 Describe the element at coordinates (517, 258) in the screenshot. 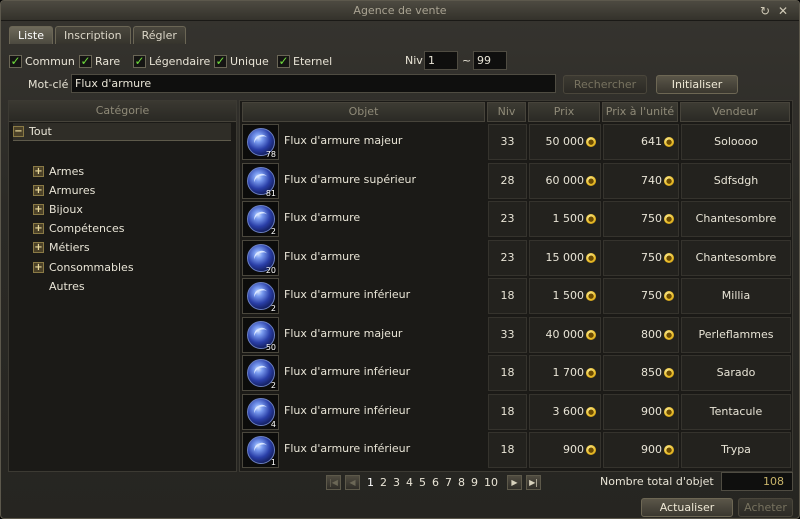

I see `table-row: 20 Flux d'armure 23 15 000 ● 750 ● Chantesombre` at that location.